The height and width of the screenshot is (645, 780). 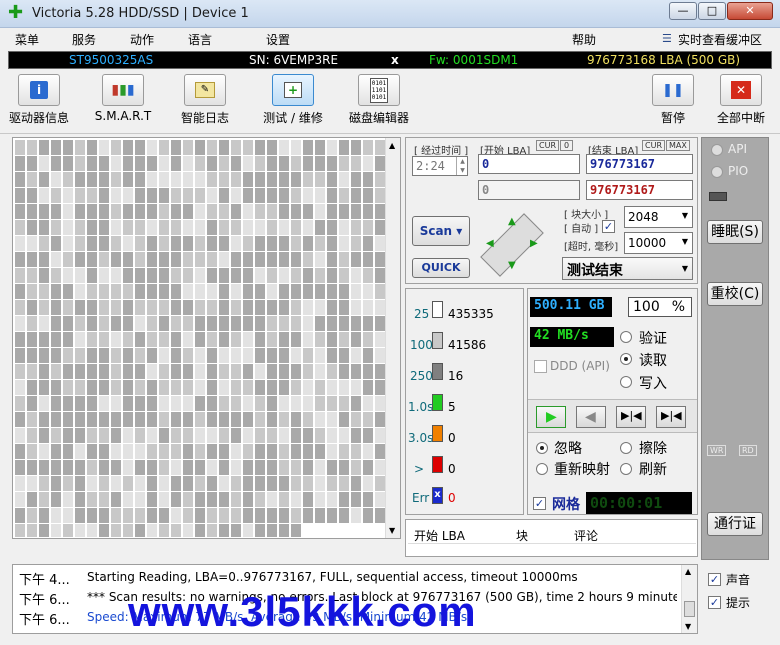 I want to click on read-radio, so click(x=626, y=359).